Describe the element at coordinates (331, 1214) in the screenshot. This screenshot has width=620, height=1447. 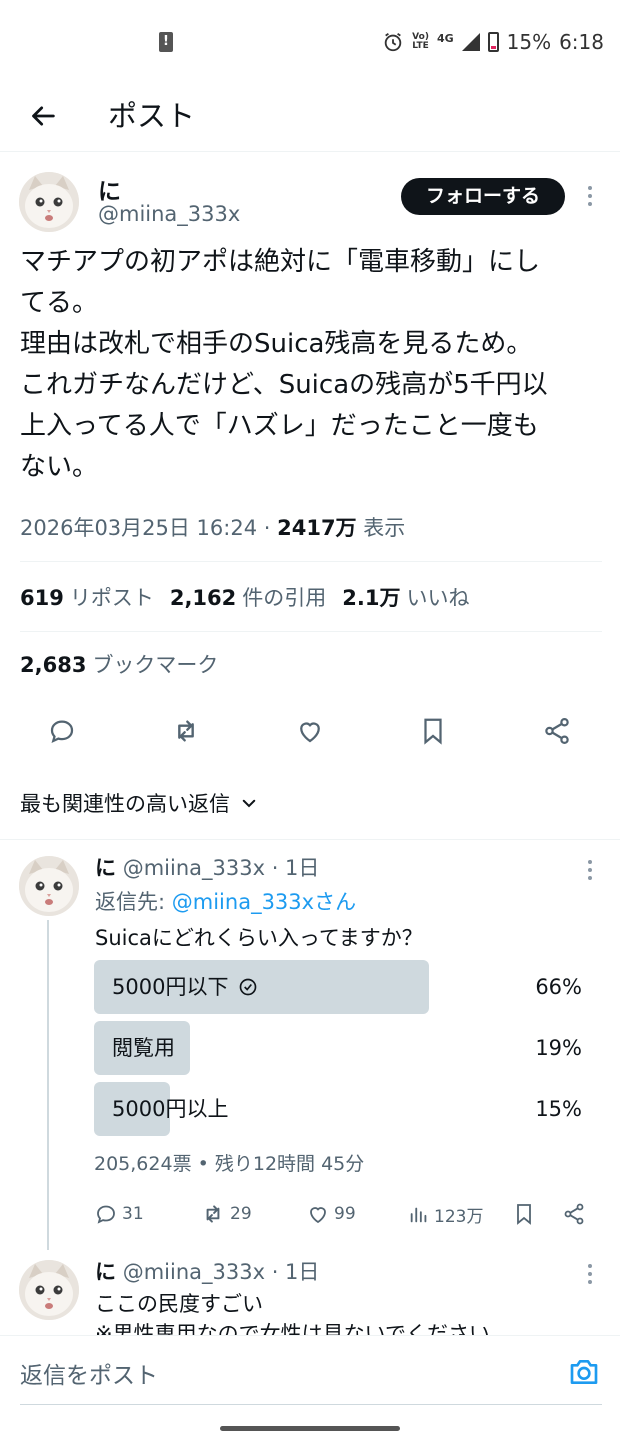
I see `like-button: 99` at that location.